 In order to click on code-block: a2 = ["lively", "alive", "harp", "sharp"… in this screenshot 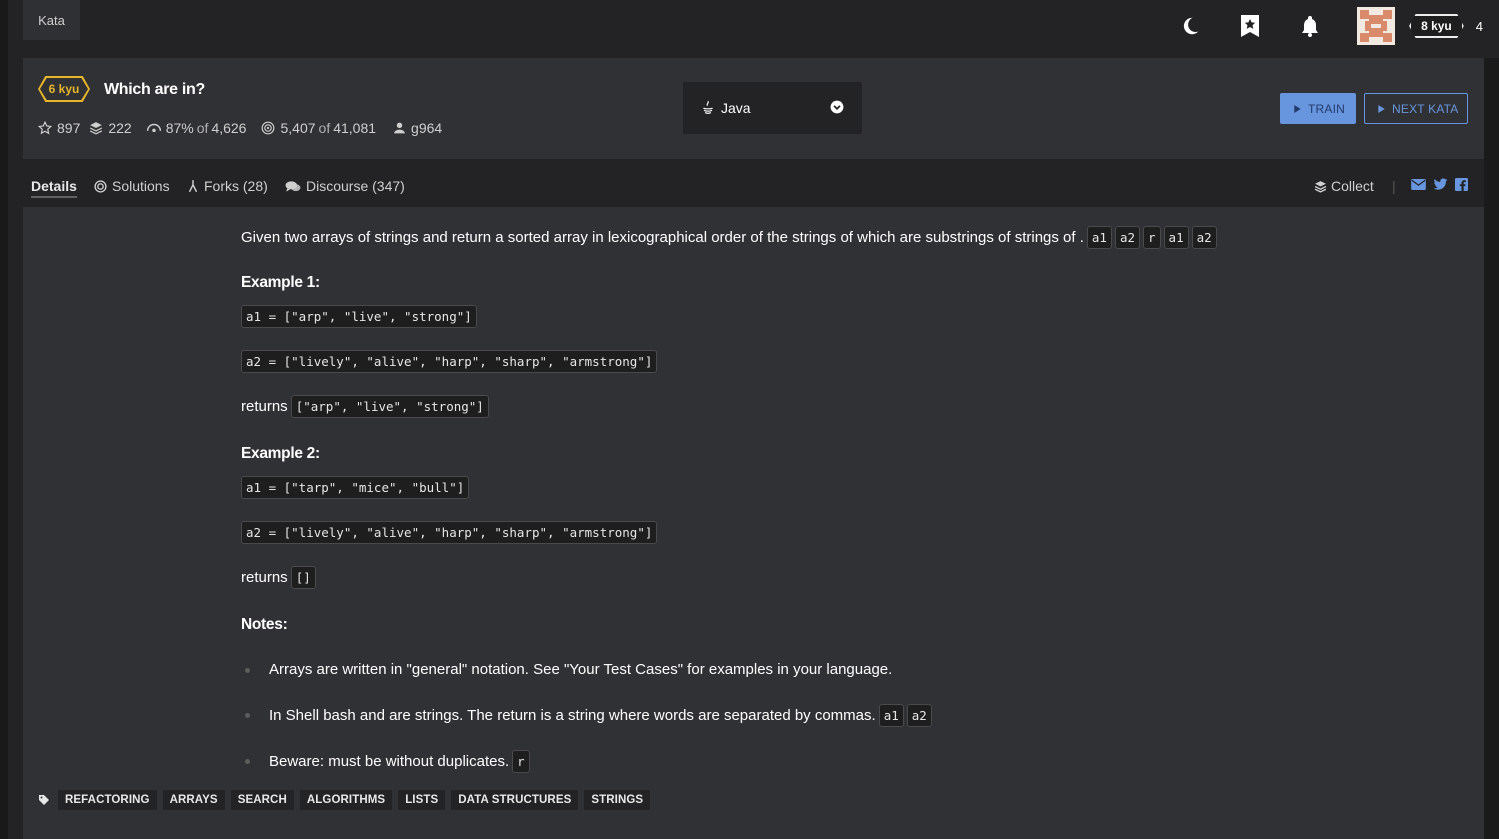, I will do `click(449, 361)`.